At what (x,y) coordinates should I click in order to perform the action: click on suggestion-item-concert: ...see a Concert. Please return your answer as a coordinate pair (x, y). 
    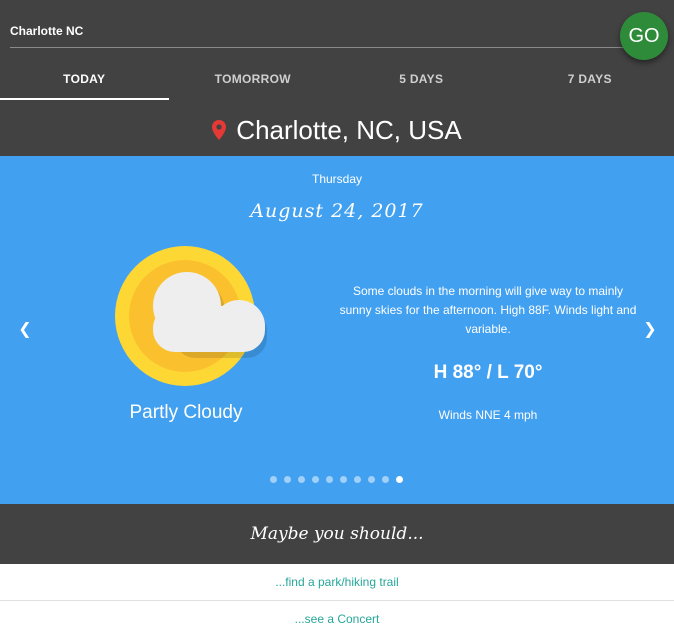
    Looking at the image, I should click on (337, 617).